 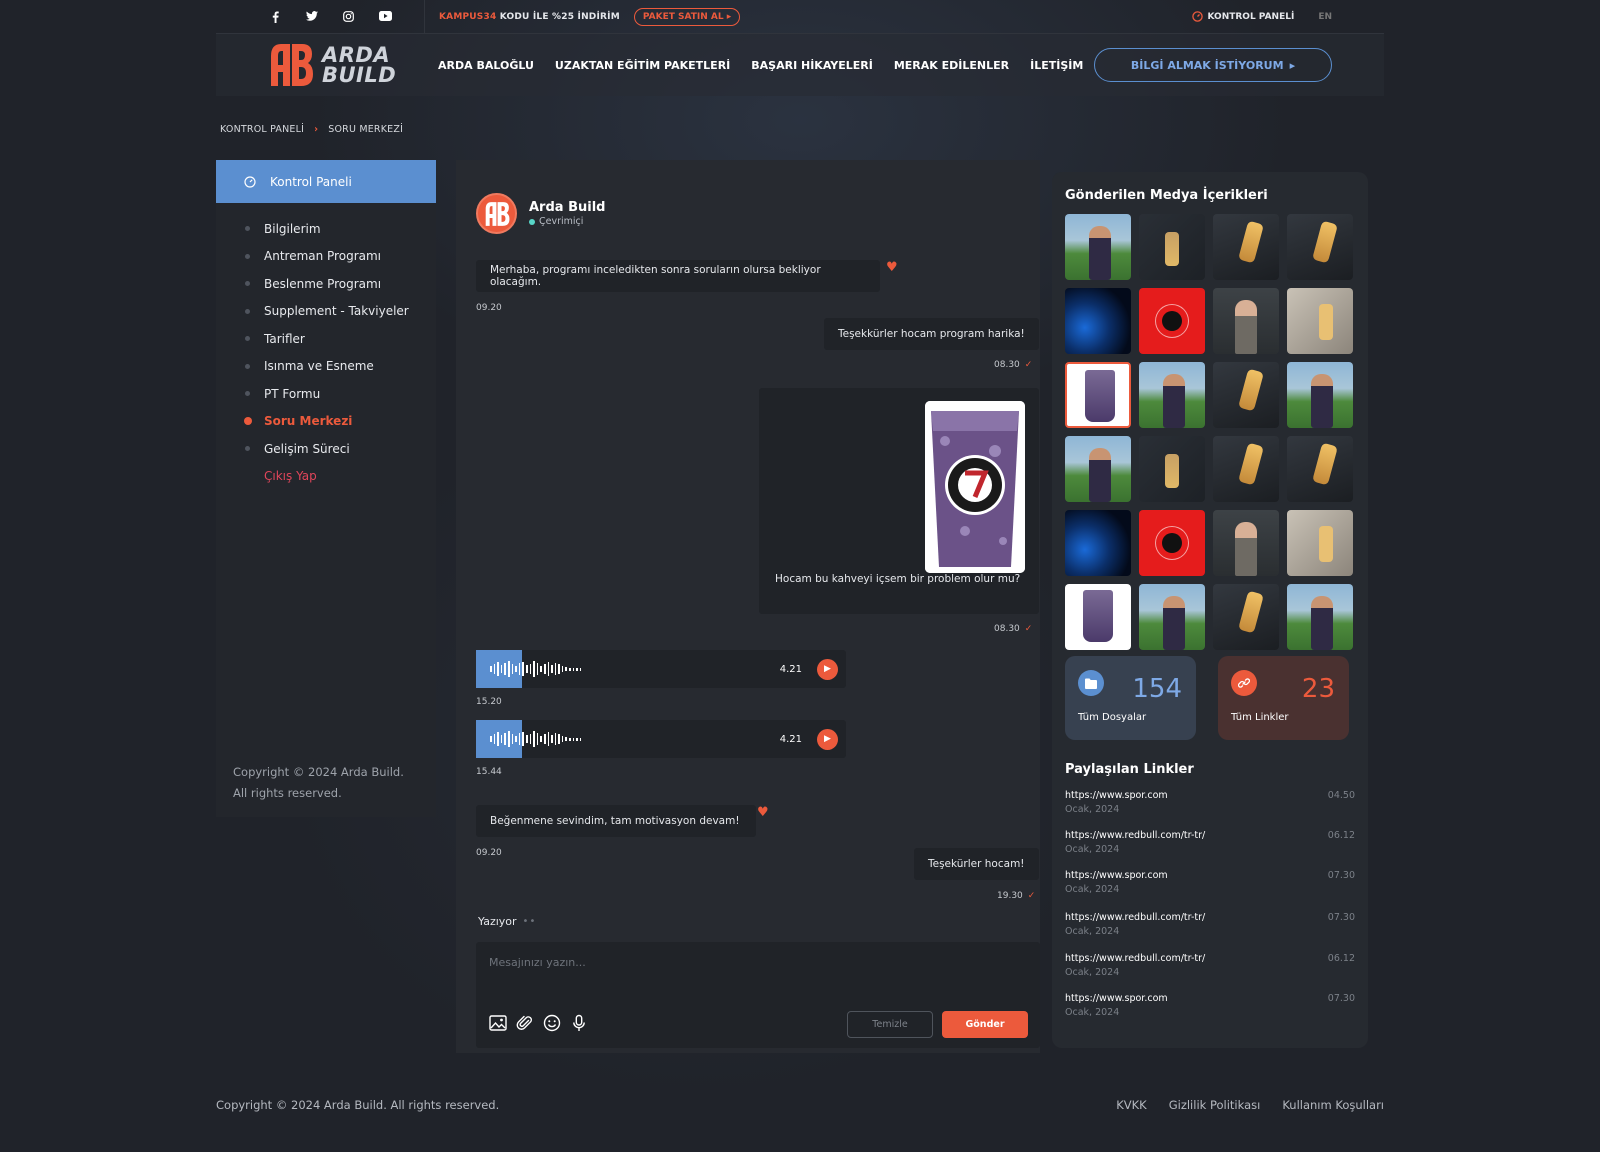 I want to click on all-links-card: 23 Tüm Linkler, so click(x=1283, y=698).